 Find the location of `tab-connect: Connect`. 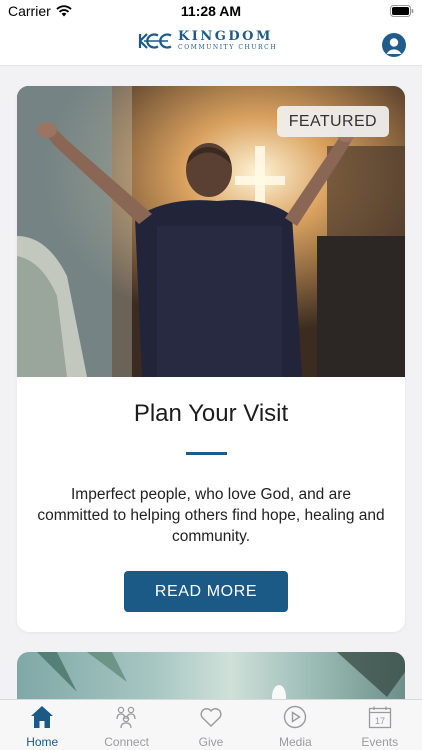

tab-connect: Connect is located at coordinates (126, 725).